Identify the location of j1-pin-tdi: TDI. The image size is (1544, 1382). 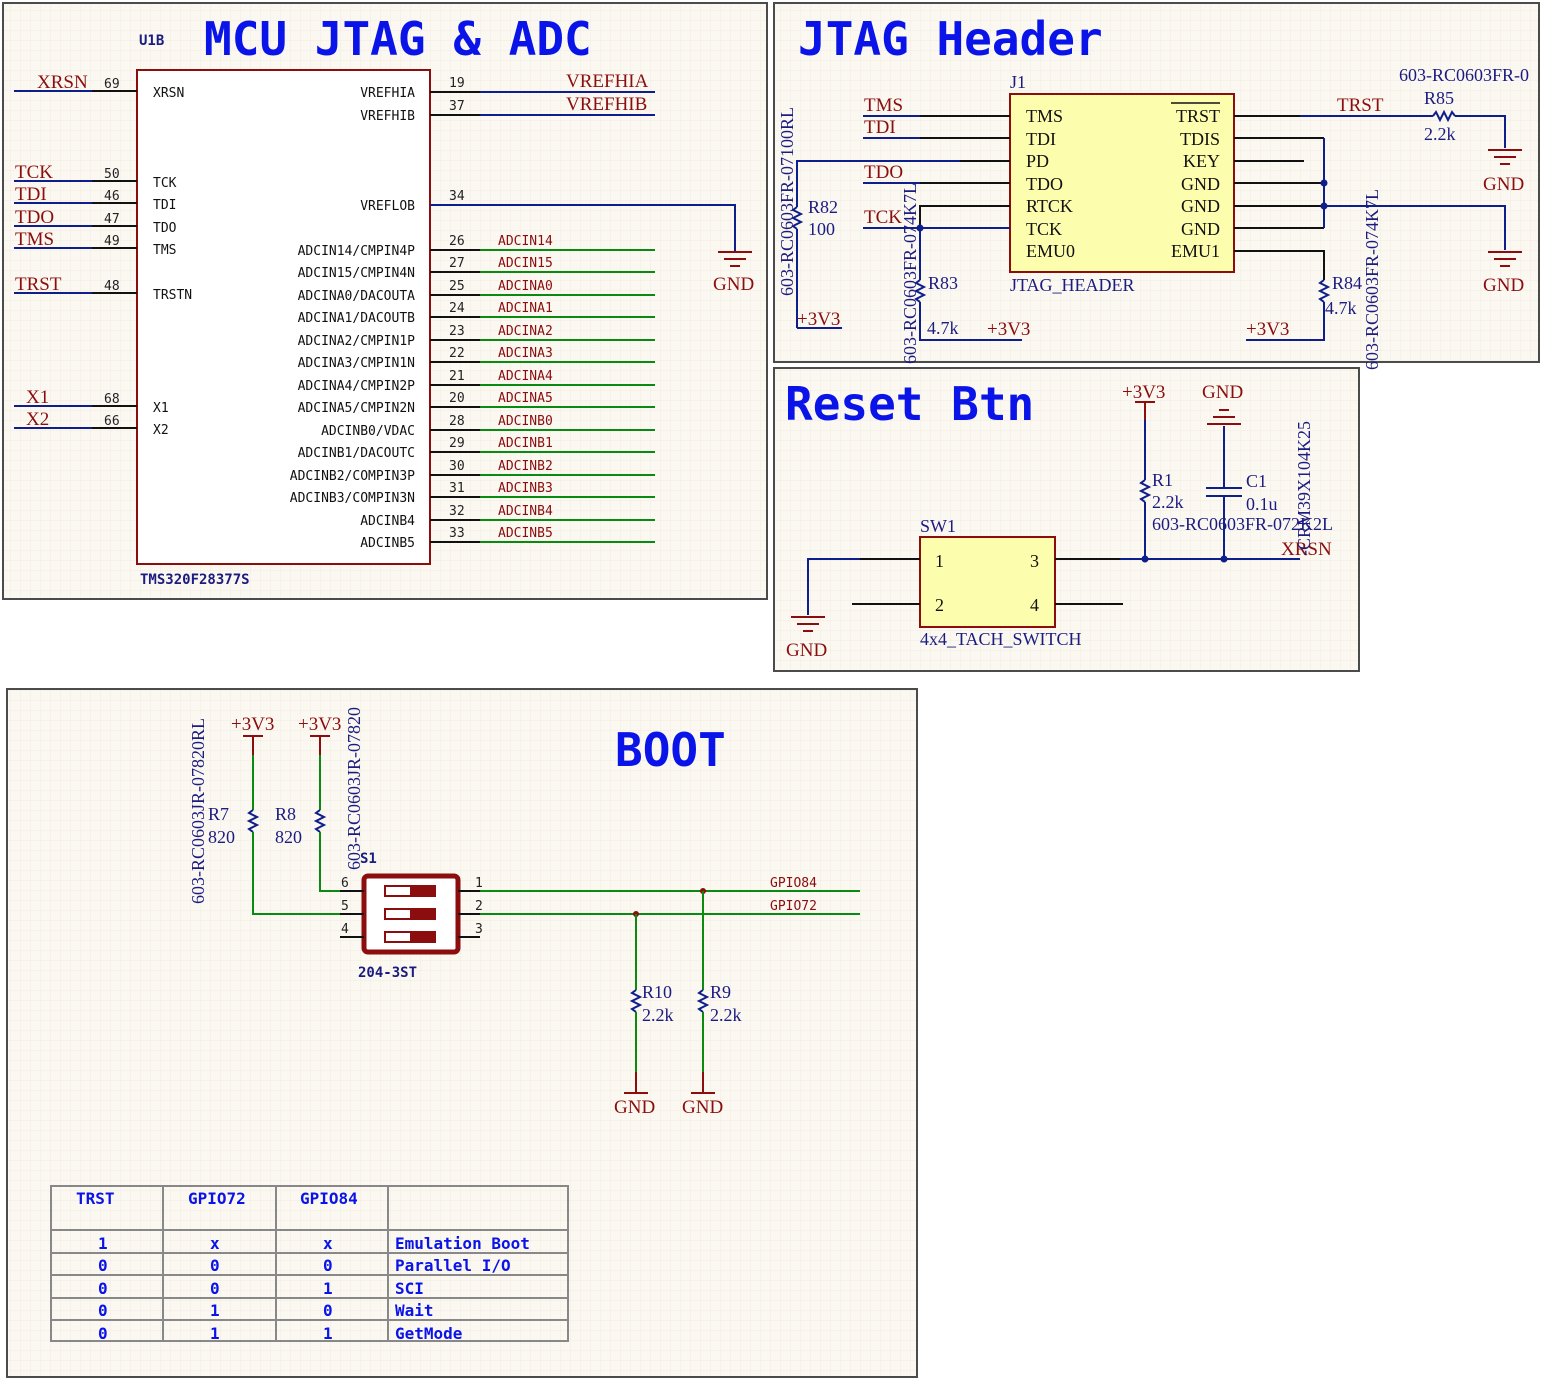
(1041, 139).